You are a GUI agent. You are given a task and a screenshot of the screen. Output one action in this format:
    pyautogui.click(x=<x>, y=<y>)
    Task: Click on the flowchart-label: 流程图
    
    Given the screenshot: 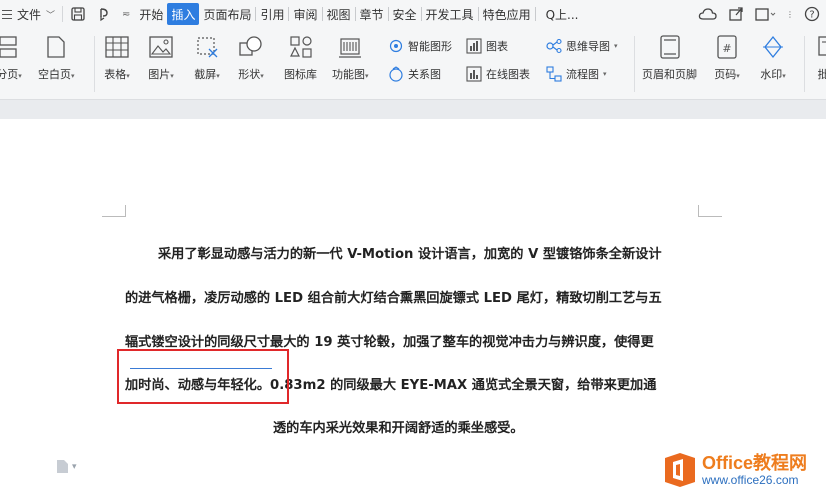 What is the action you would take?
    pyautogui.click(x=582, y=74)
    